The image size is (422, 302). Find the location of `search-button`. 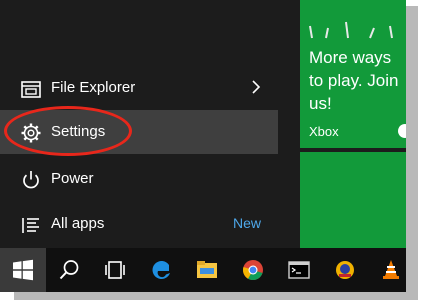

search-button is located at coordinates (69, 270).